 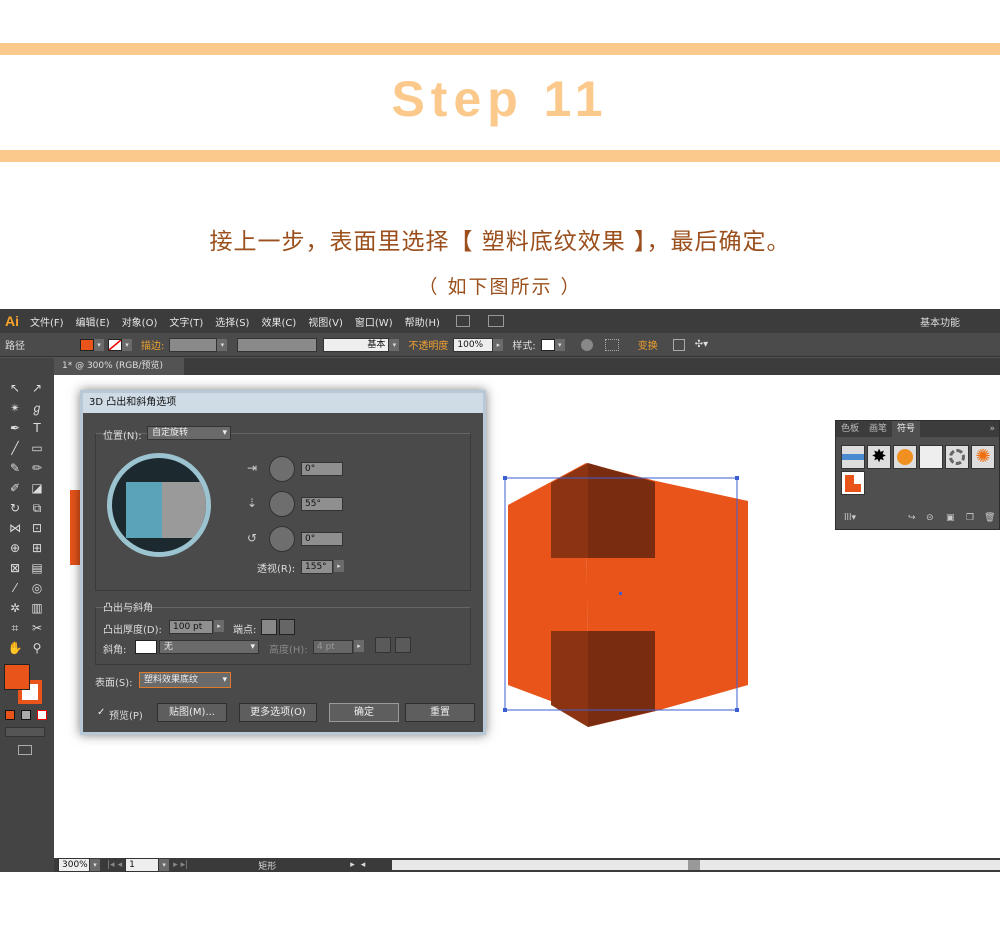 I want to click on free-transform-tool-icon: ⊡, so click(x=37, y=528).